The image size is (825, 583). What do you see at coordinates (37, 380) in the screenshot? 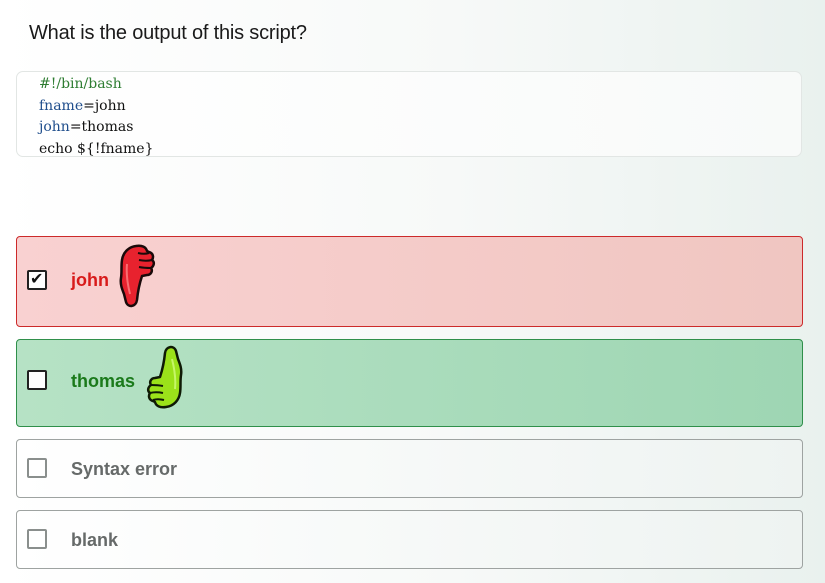
I see `answer-checkbox-thomas` at bounding box center [37, 380].